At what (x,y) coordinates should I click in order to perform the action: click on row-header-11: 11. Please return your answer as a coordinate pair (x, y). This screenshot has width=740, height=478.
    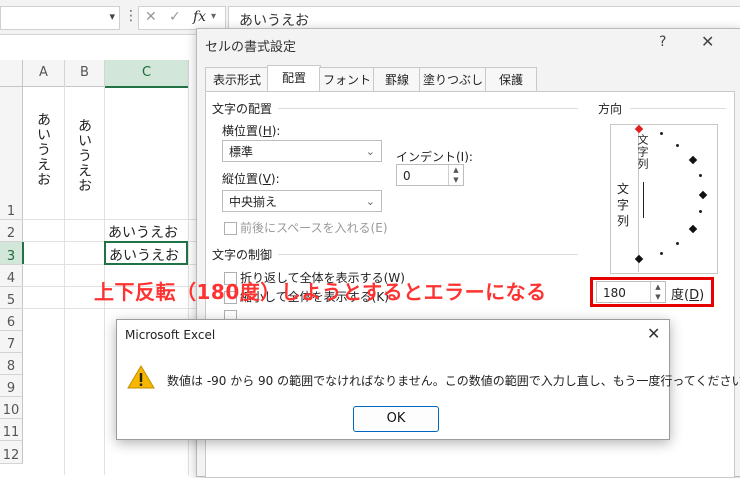
    Looking at the image, I should click on (11, 430).